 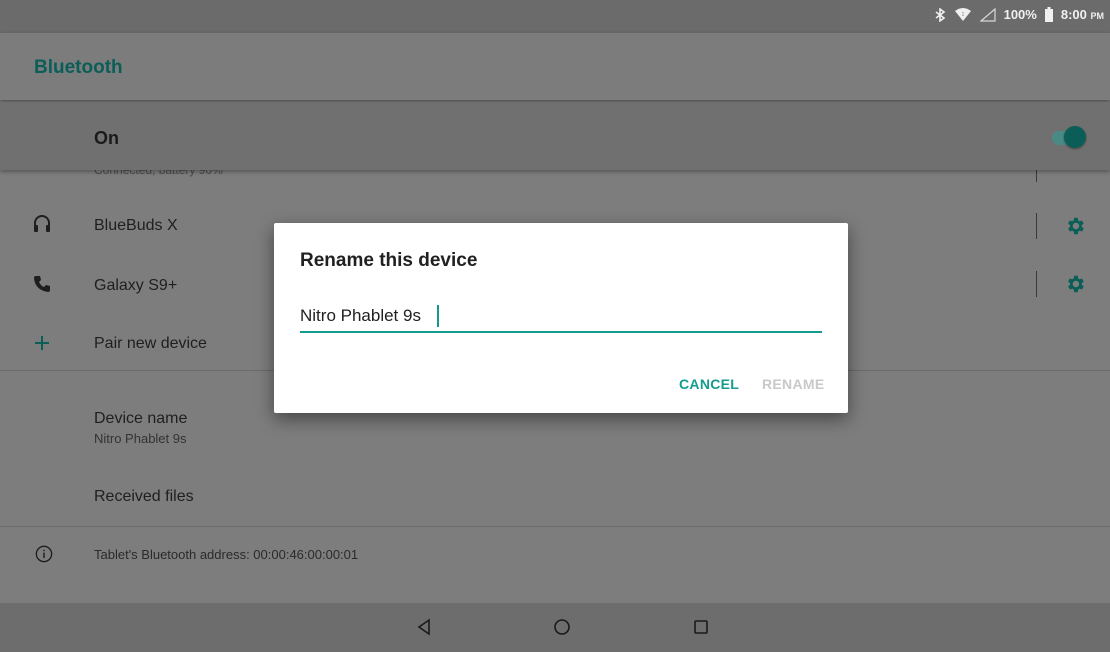 What do you see at coordinates (158, 173) in the screenshot?
I see `partial-device-status: Connected, battery 90%` at bounding box center [158, 173].